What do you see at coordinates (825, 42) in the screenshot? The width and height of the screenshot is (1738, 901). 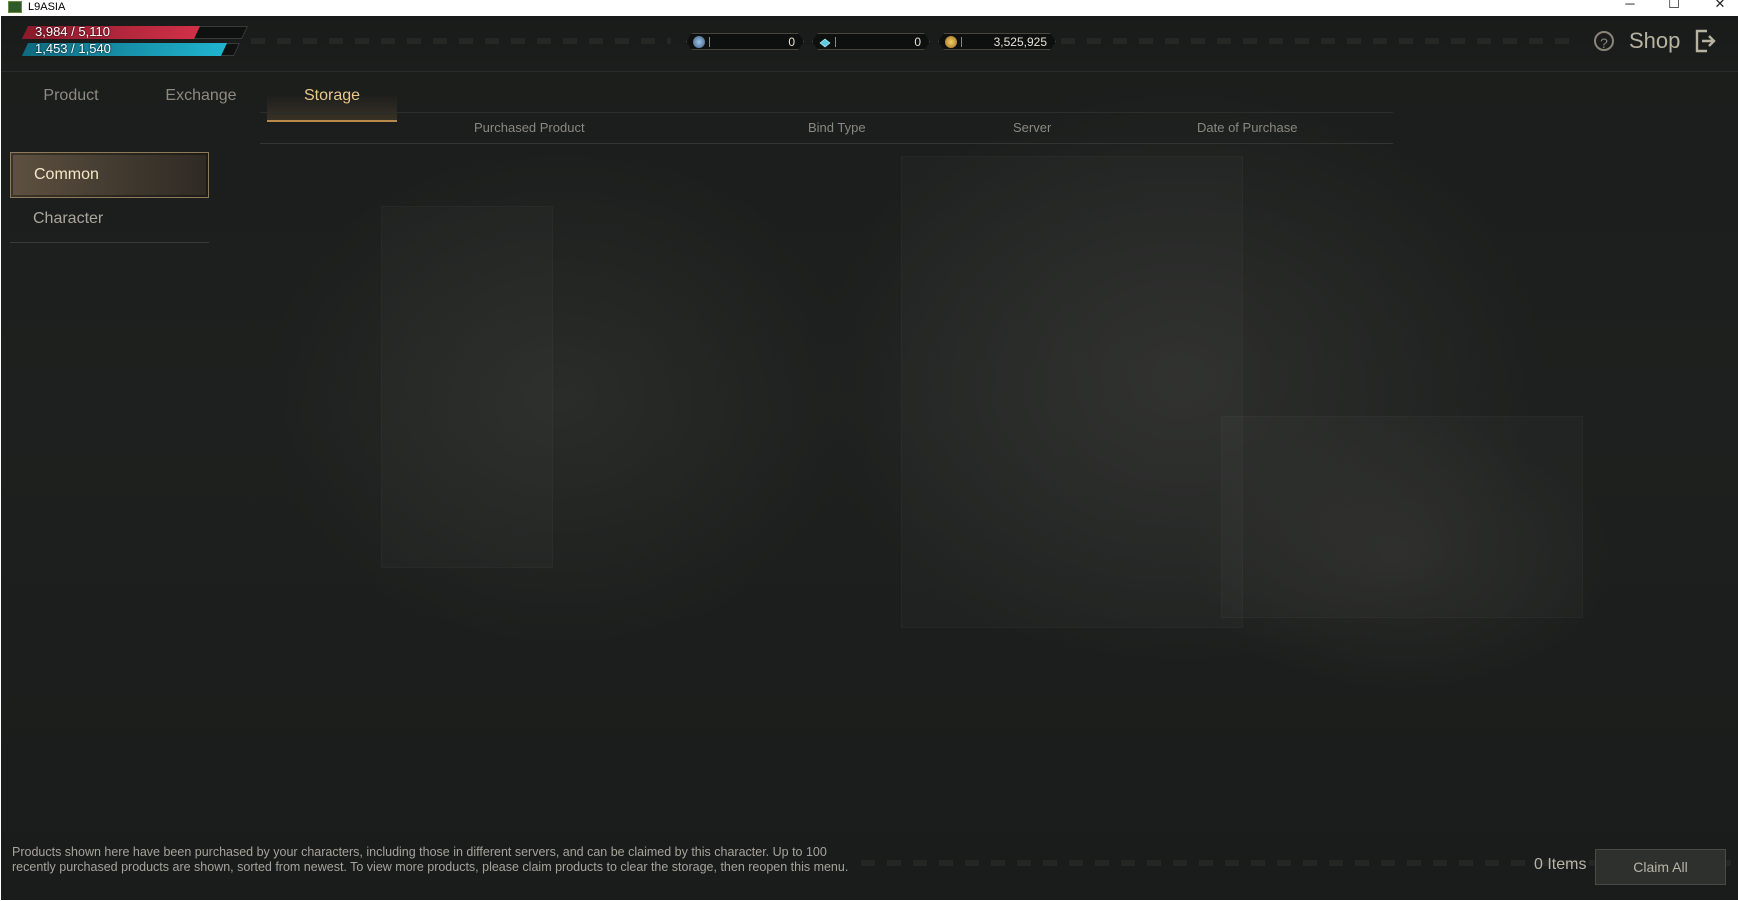 I see `diamond-icon` at bounding box center [825, 42].